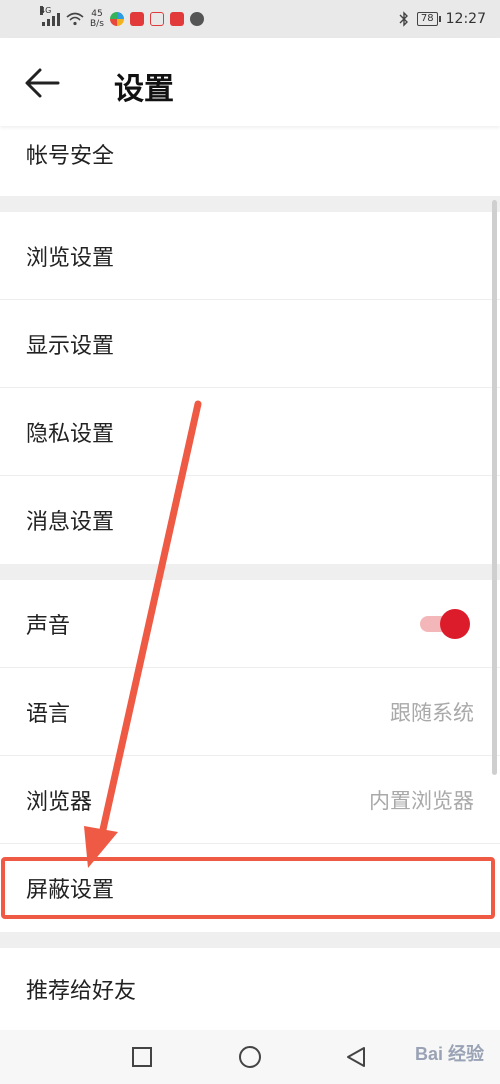  What do you see at coordinates (250, 344) in the screenshot?
I see `settings-item-display: 显示设置` at bounding box center [250, 344].